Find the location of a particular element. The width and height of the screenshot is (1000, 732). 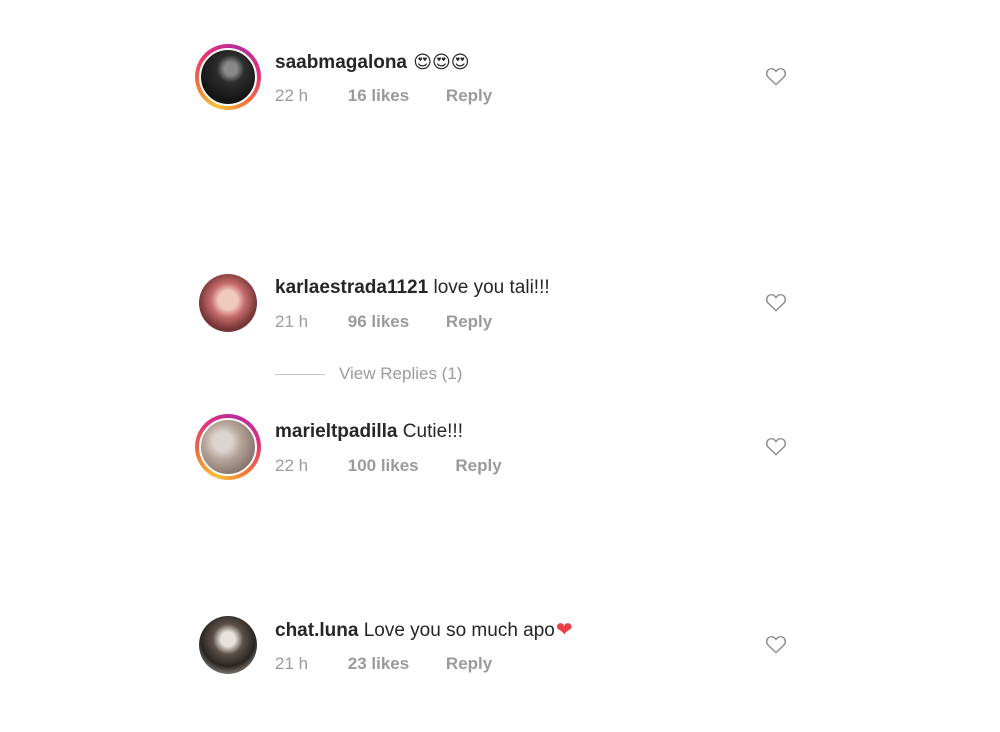

view-replies-button: View Replies (1) is located at coordinates (368, 376).